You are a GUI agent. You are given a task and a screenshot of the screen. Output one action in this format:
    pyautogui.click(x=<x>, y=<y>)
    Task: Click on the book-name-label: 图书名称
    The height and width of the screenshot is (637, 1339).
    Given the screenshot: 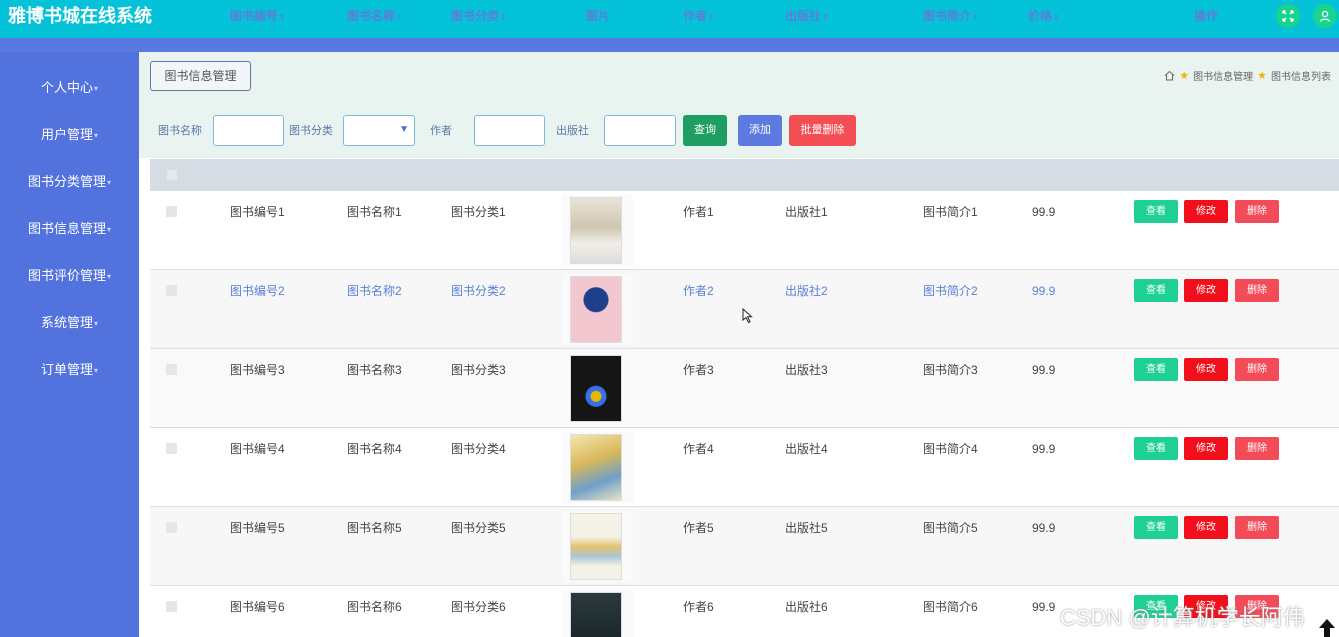 What is the action you would take?
    pyautogui.click(x=180, y=131)
    